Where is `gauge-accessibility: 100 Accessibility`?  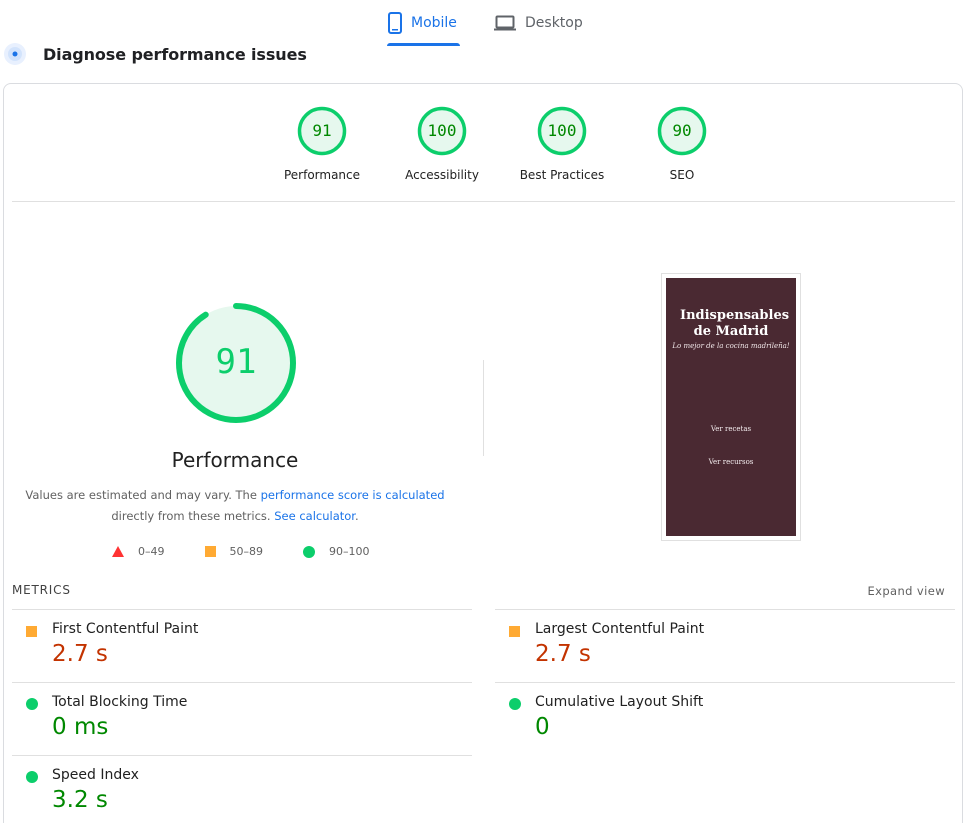
gauge-accessibility: 100 Accessibility is located at coordinates (442, 144).